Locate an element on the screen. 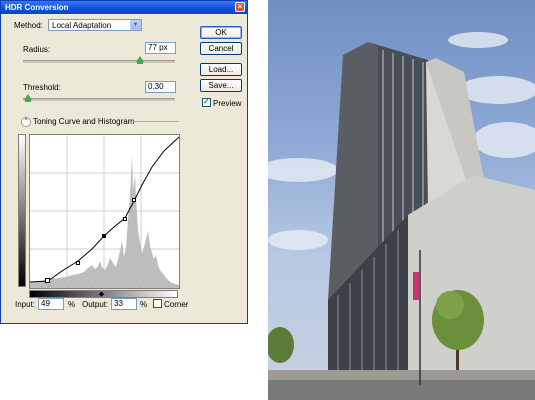 This screenshot has height=400, width=535. section-divider is located at coordinates (154, 121).